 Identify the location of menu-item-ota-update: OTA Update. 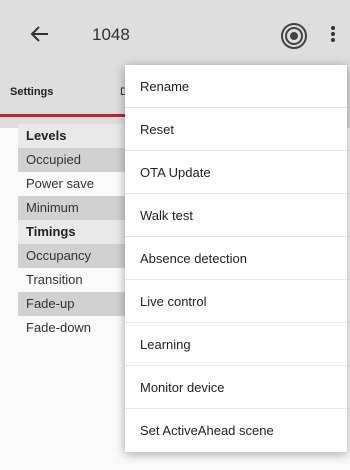
(236, 172).